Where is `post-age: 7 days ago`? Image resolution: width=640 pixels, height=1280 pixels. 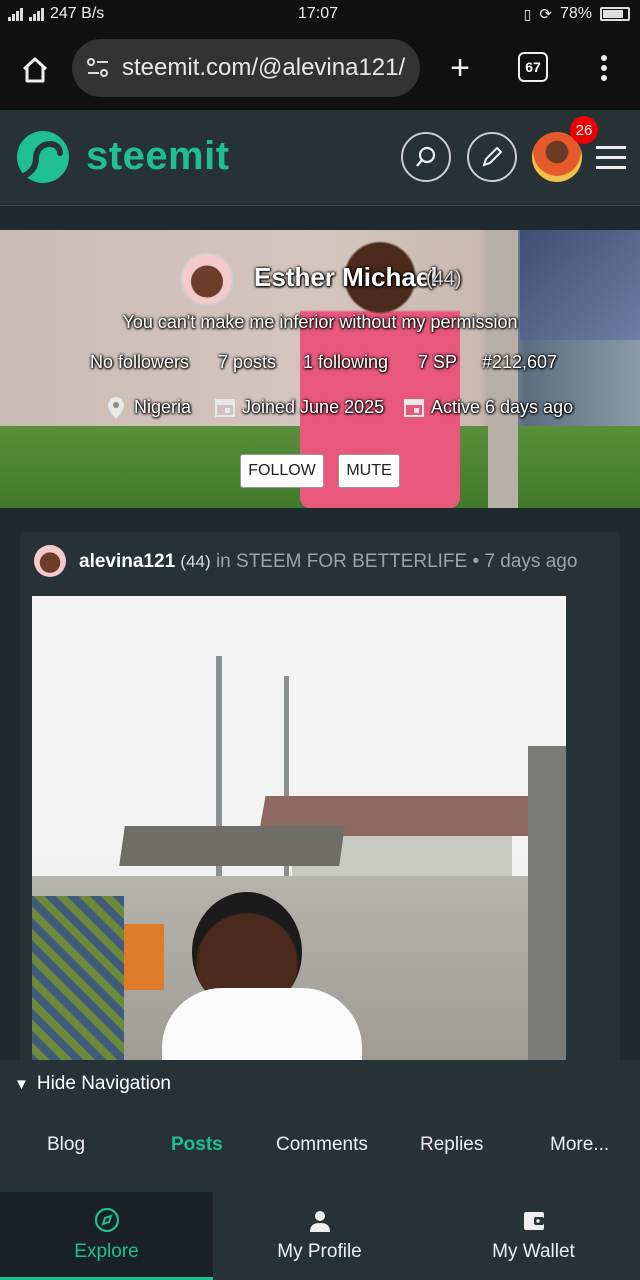
post-age: 7 days ago is located at coordinates (530, 561).